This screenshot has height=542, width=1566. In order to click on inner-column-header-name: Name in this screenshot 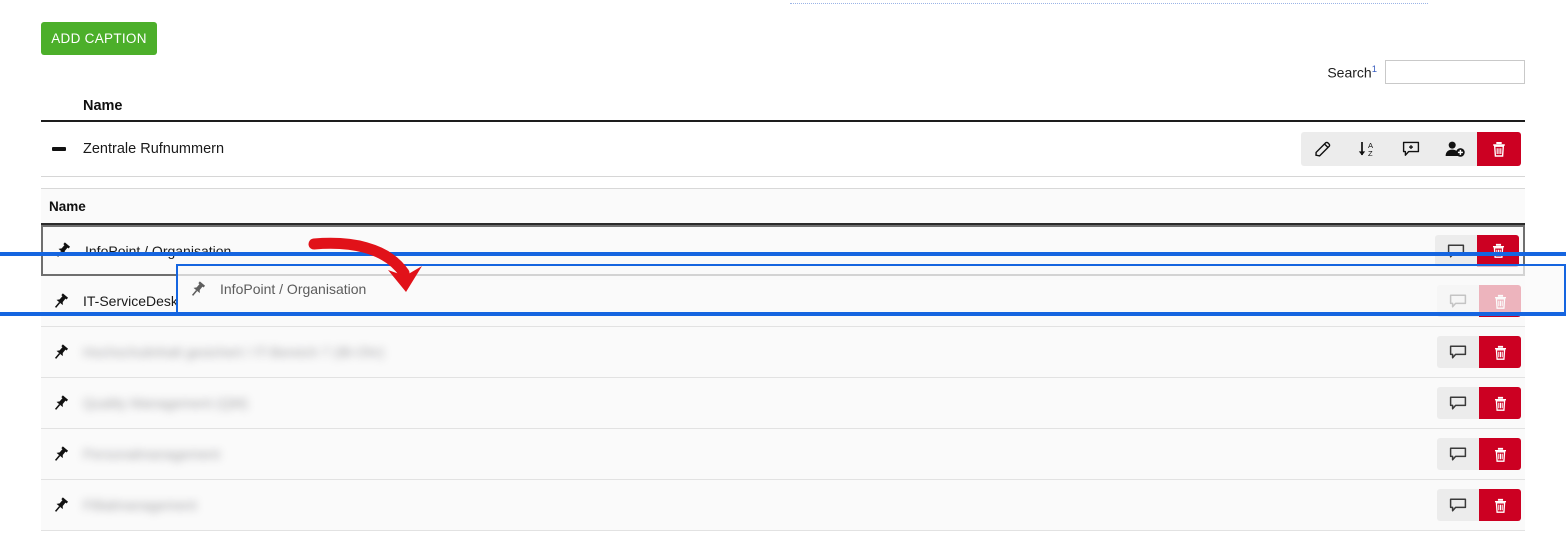, I will do `click(67, 206)`.